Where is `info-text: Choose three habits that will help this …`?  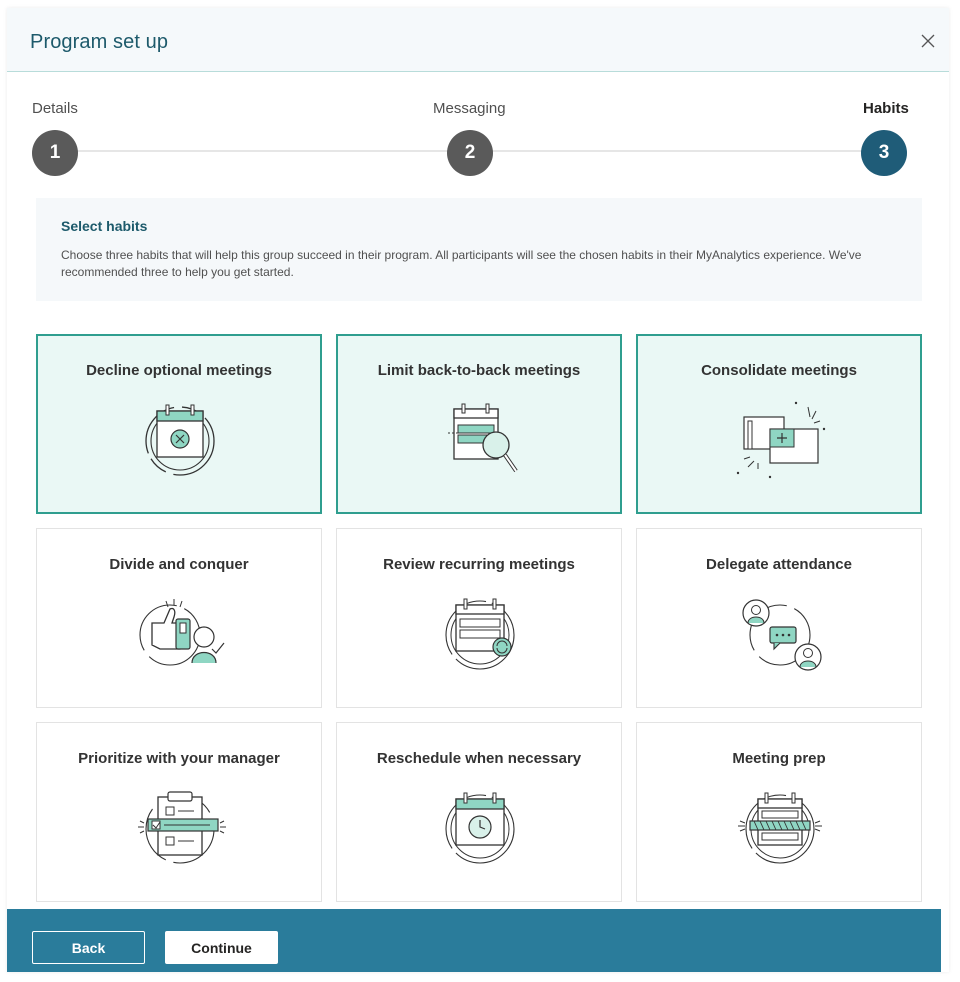
info-text: Choose three habits that will help this … is located at coordinates (461, 263).